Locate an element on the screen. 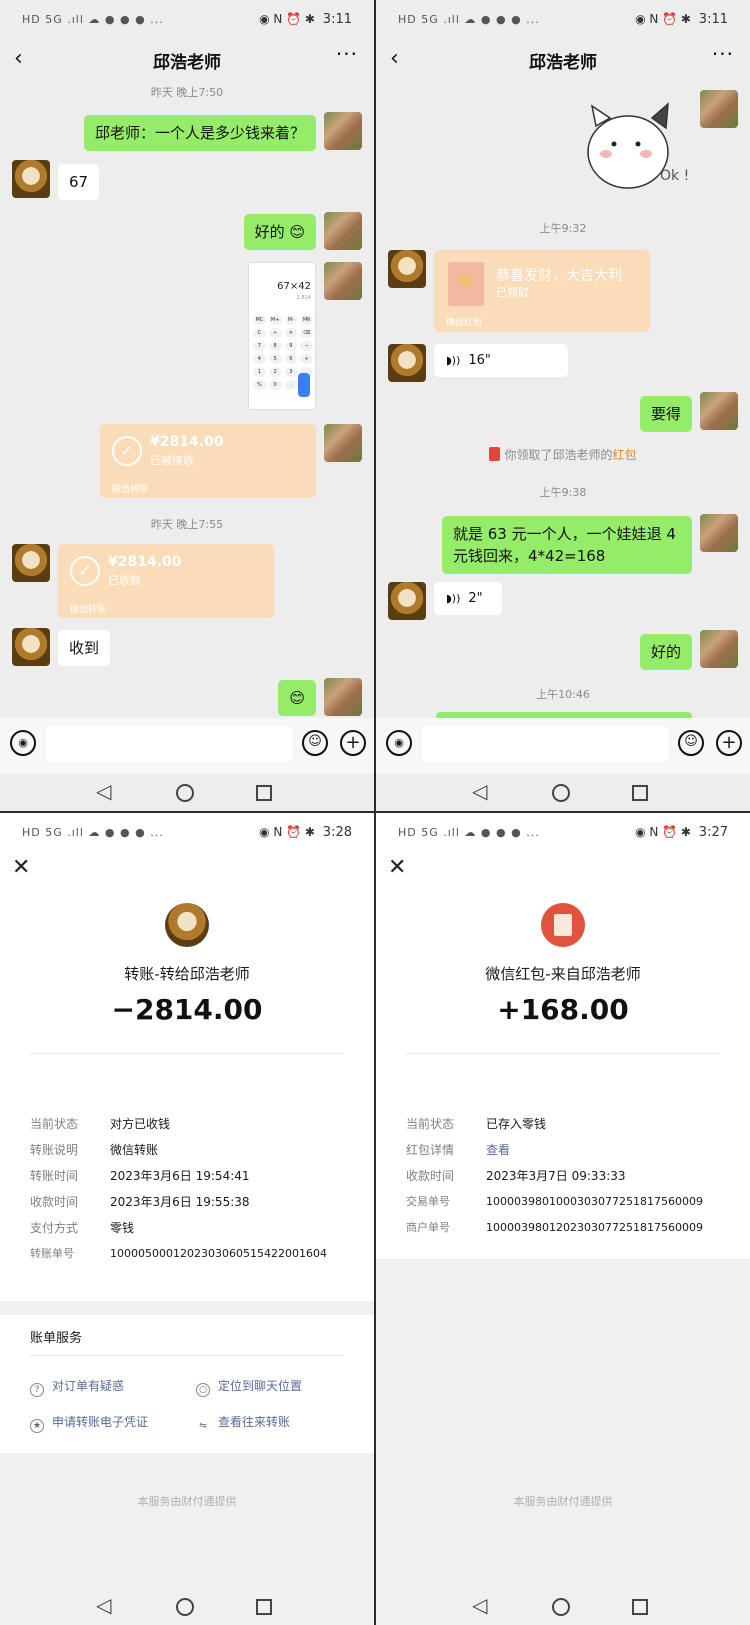 The width and height of the screenshot is (750, 1625). calc-result: 2,814 is located at coordinates (303, 298).